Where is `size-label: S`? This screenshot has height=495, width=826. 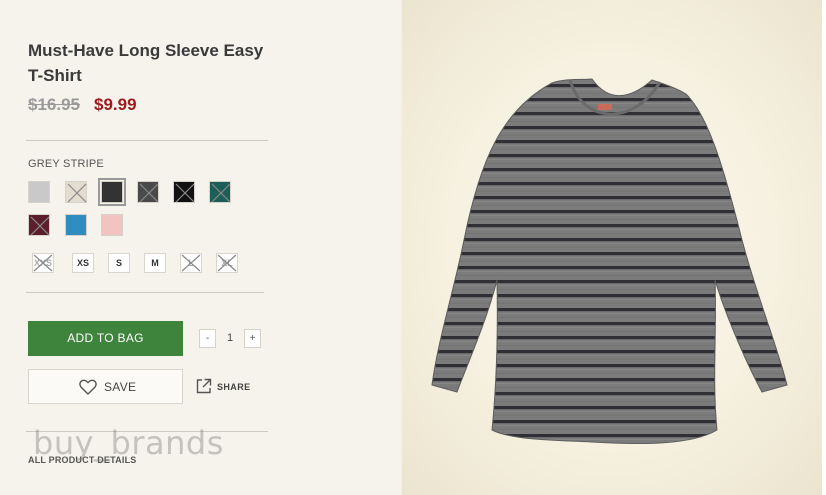 size-label: S is located at coordinates (118, 263).